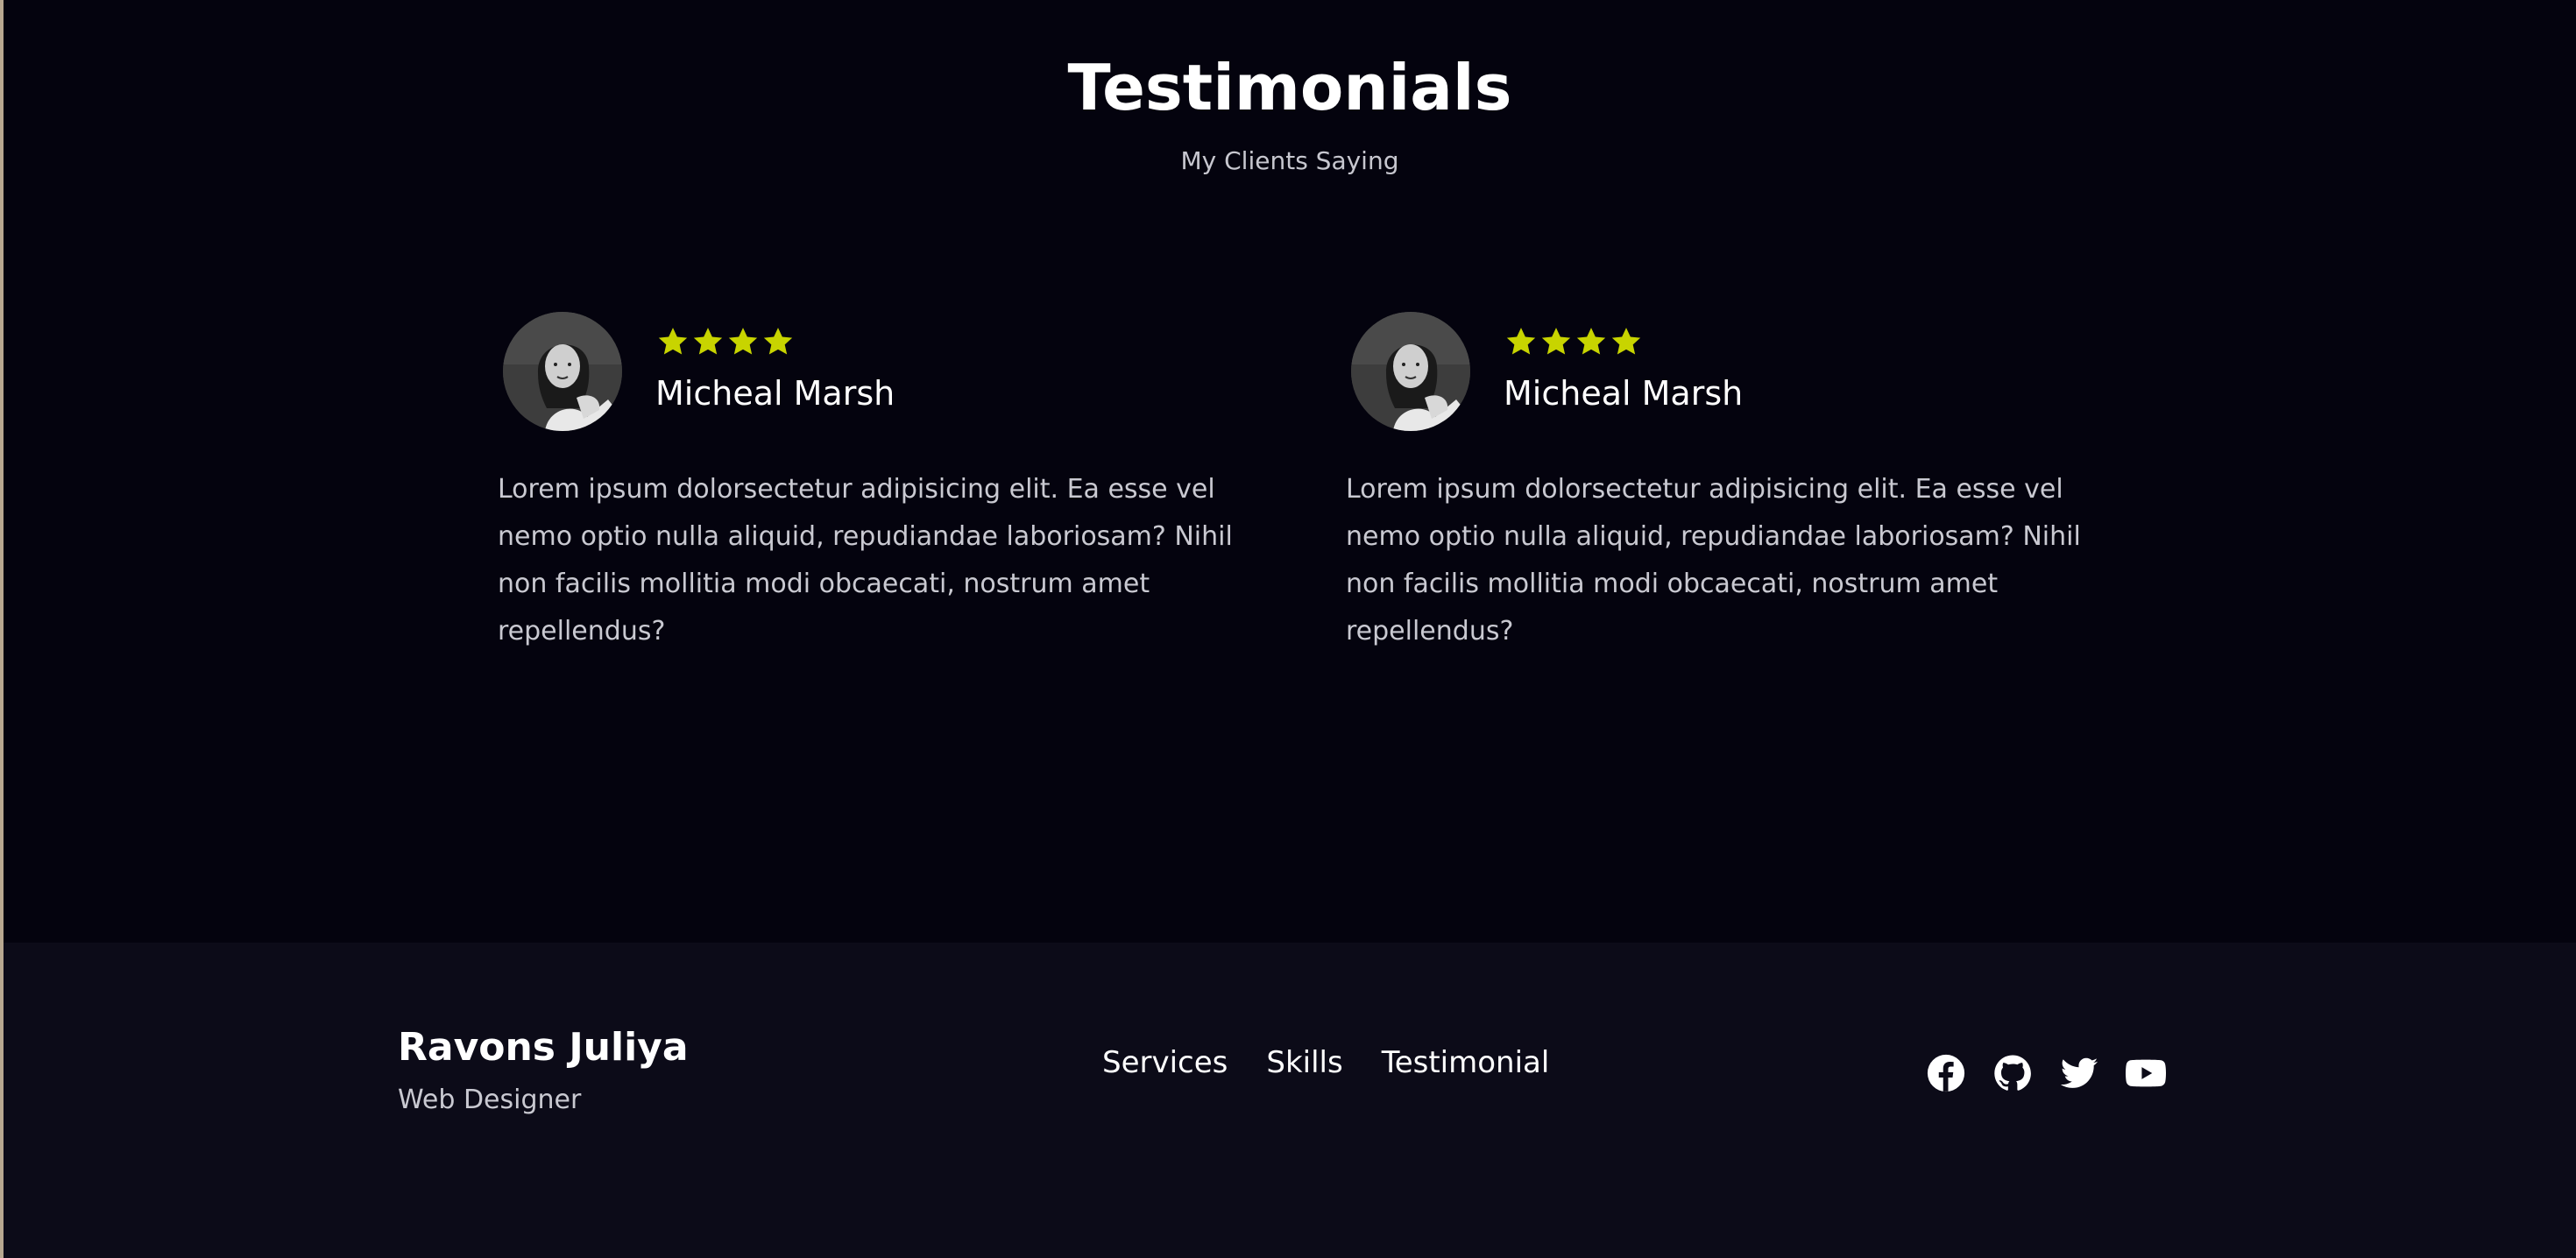 The height and width of the screenshot is (1258, 2576). Describe the element at coordinates (1289, 87) in the screenshot. I see `section-title: Testimonials` at that location.